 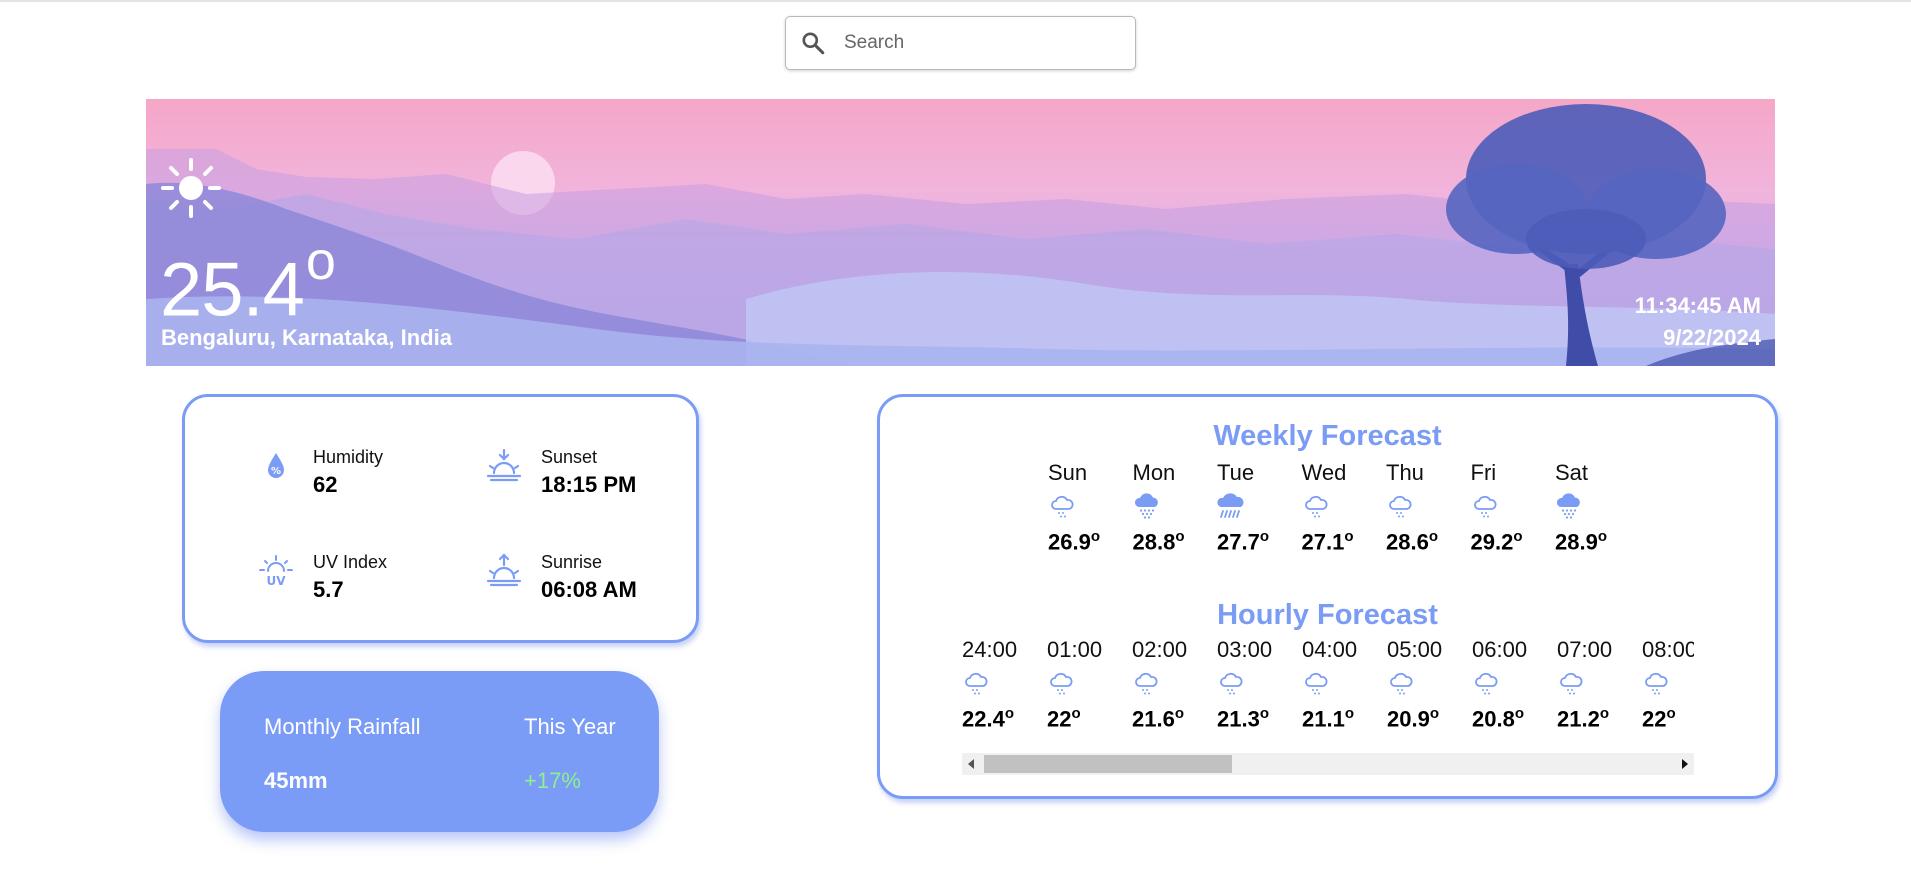 I want to click on scrollbar-thumb, so click(x=1108, y=764).